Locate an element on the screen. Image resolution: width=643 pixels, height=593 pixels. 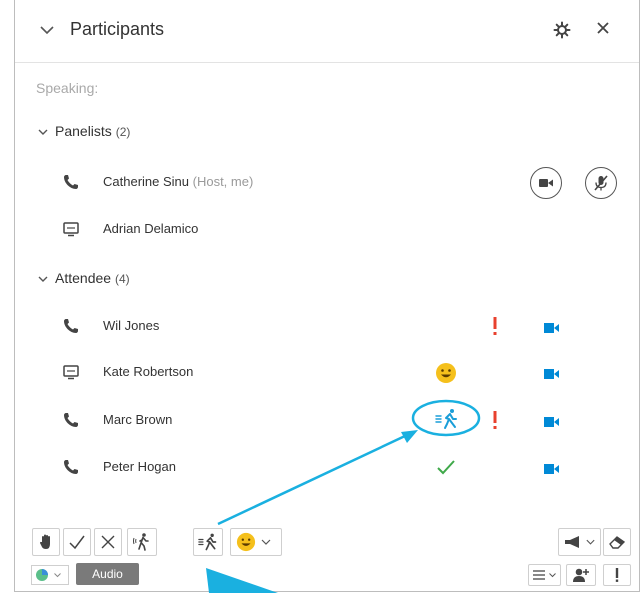
annotation-arrows is located at coordinates (312, 511).